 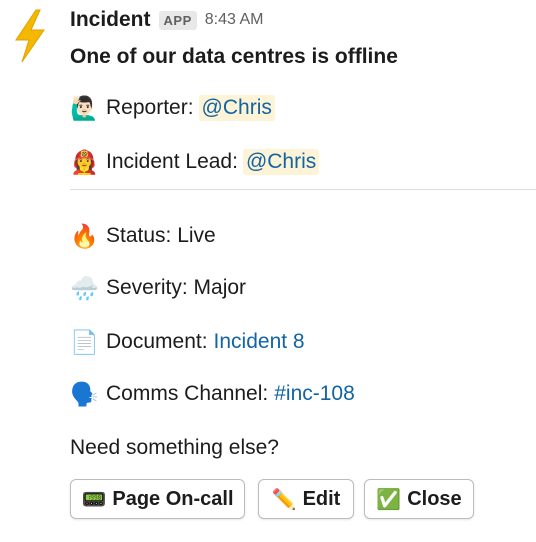 What do you see at coordinates (259, 342) in the screenshot?
I see `document-link: Incident 8` at bounding box center [259, 342].